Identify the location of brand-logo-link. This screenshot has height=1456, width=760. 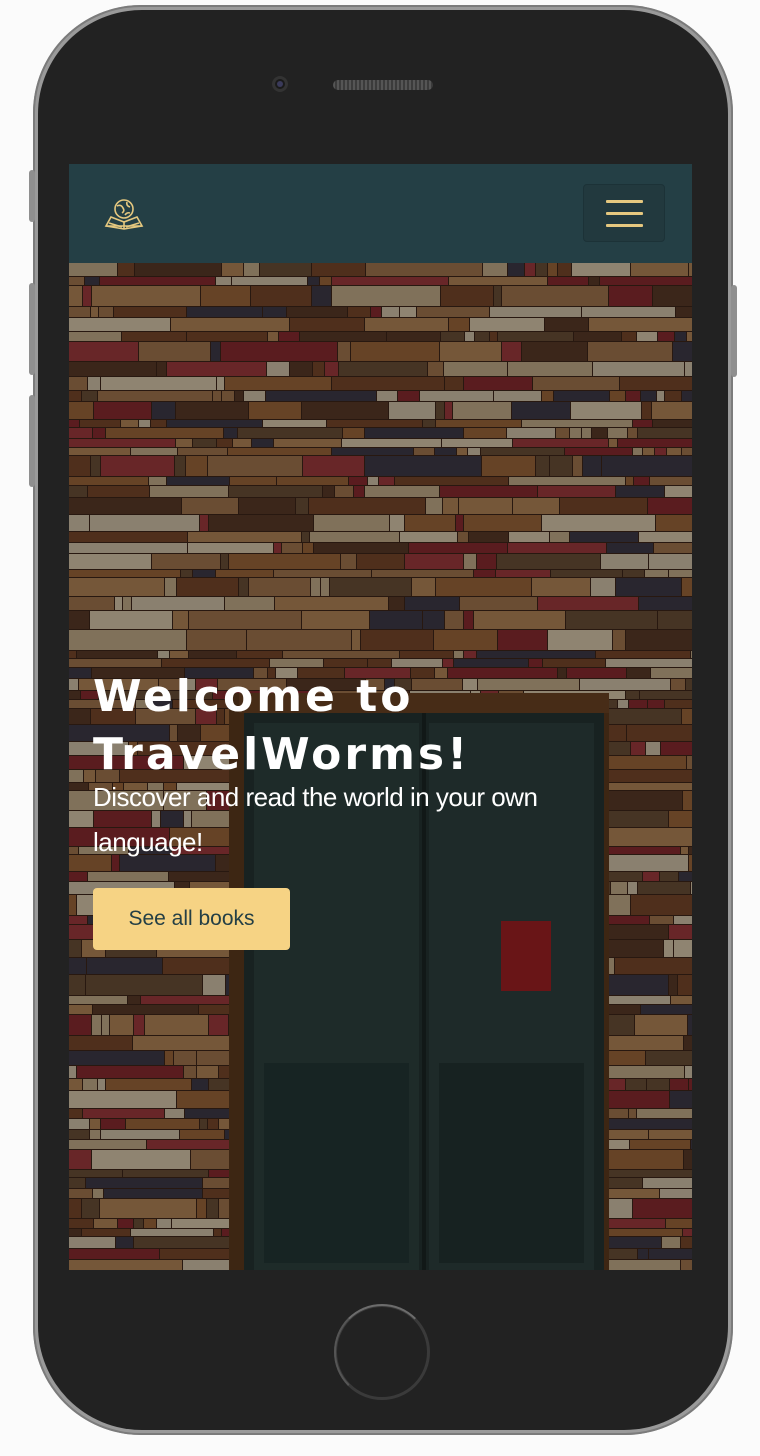
(124, 214).